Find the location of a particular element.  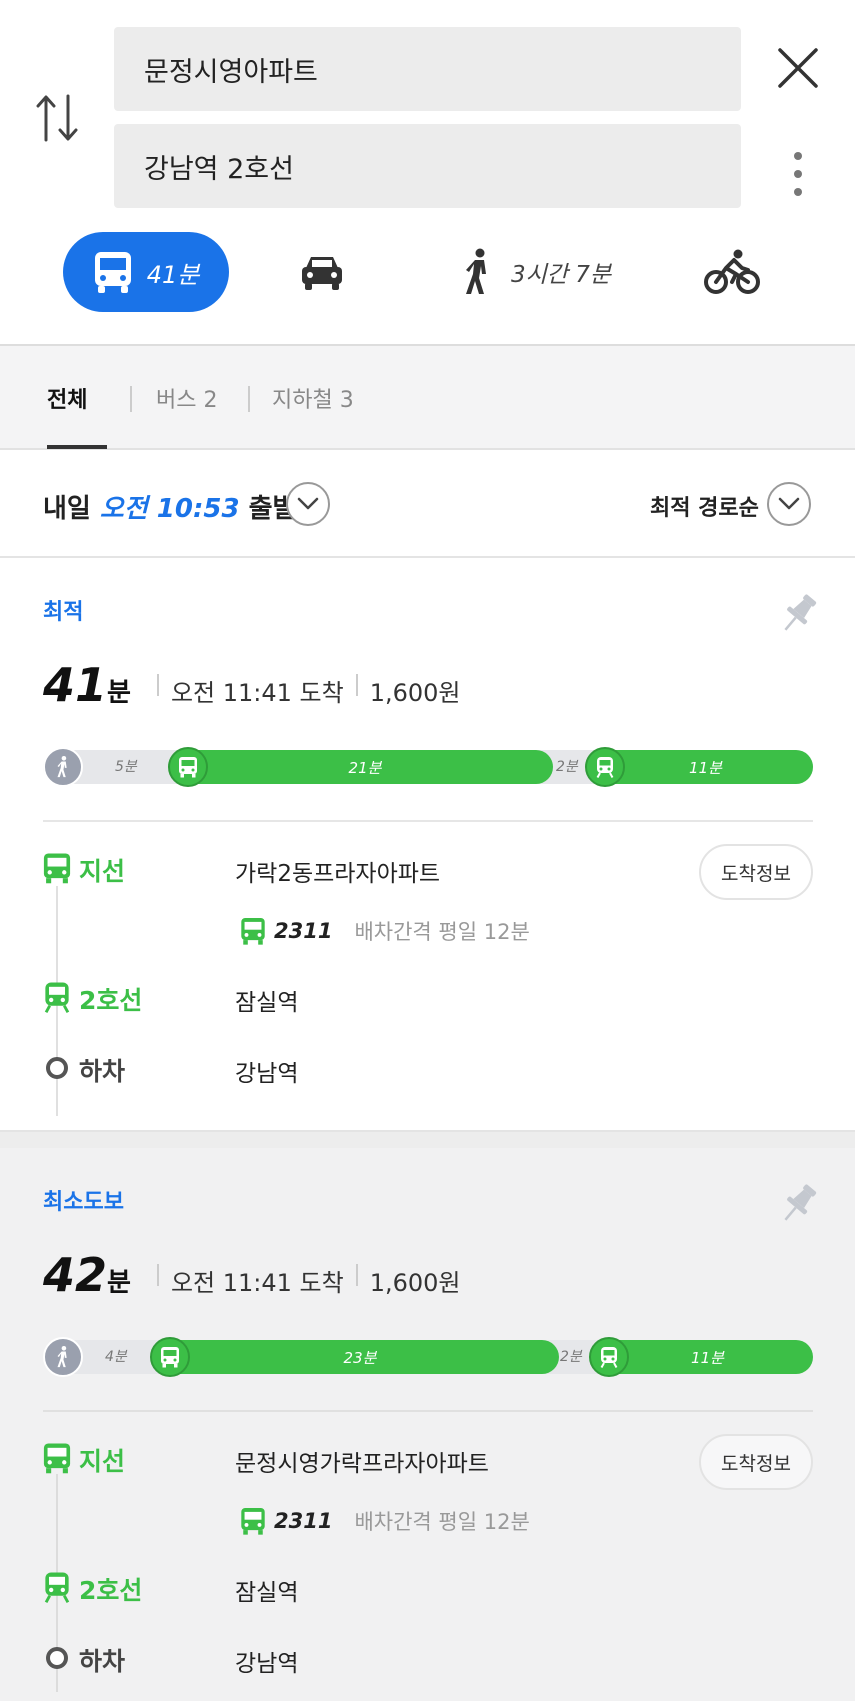

route-step: 지선 문정시영가락프라자아파트 도착정보 is located at coordinates (427, 1462).